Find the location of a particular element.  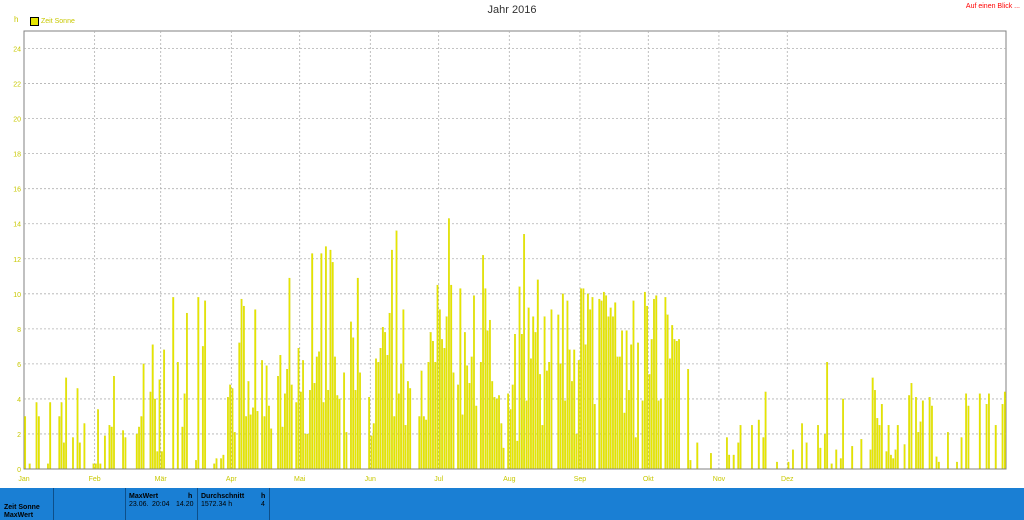

legend: Zeit Sonne is located at coordinates (52, 21).